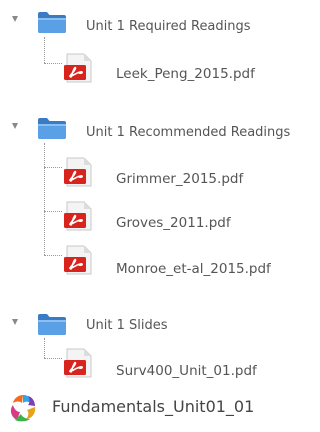 This screenshot has height=432, width=320. I want to click on file-label: Leek_Peng_2015.pdf, so click(185, 74).